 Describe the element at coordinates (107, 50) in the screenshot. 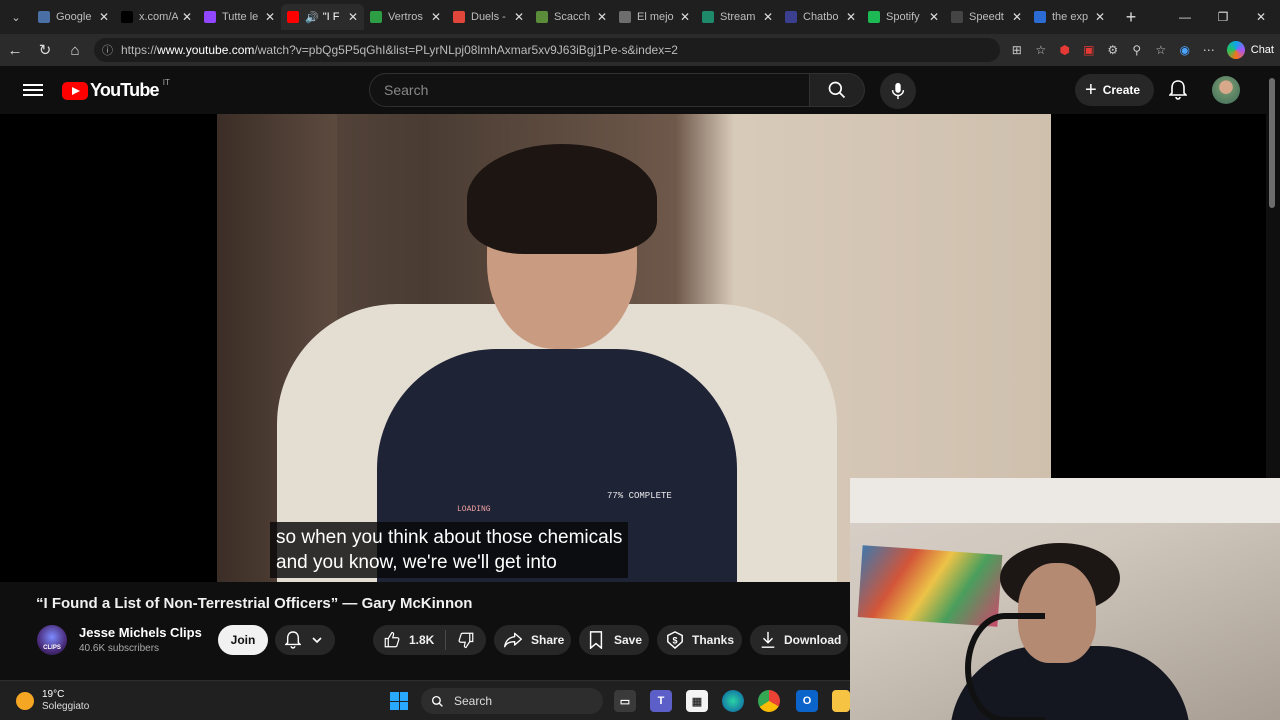

I see `site-info-icon: ⓘ` at that location.